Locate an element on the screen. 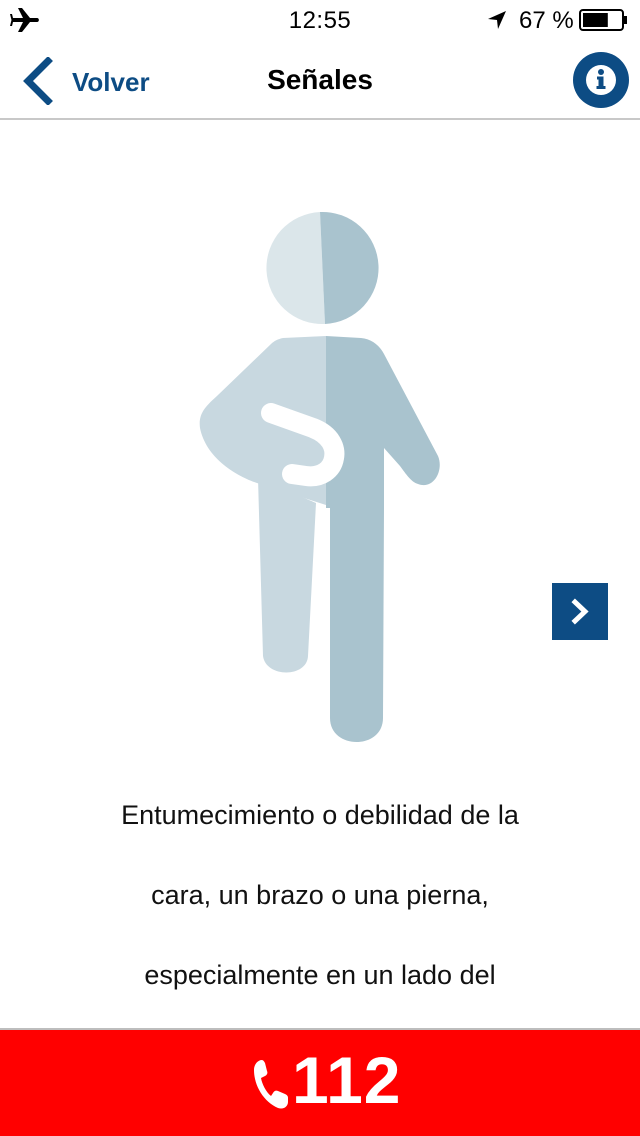 Image resolution: width=640 pixels, height=1136 pixels. description-line: cara, un brazo o una pierna, is located at coordinates (320, 895).